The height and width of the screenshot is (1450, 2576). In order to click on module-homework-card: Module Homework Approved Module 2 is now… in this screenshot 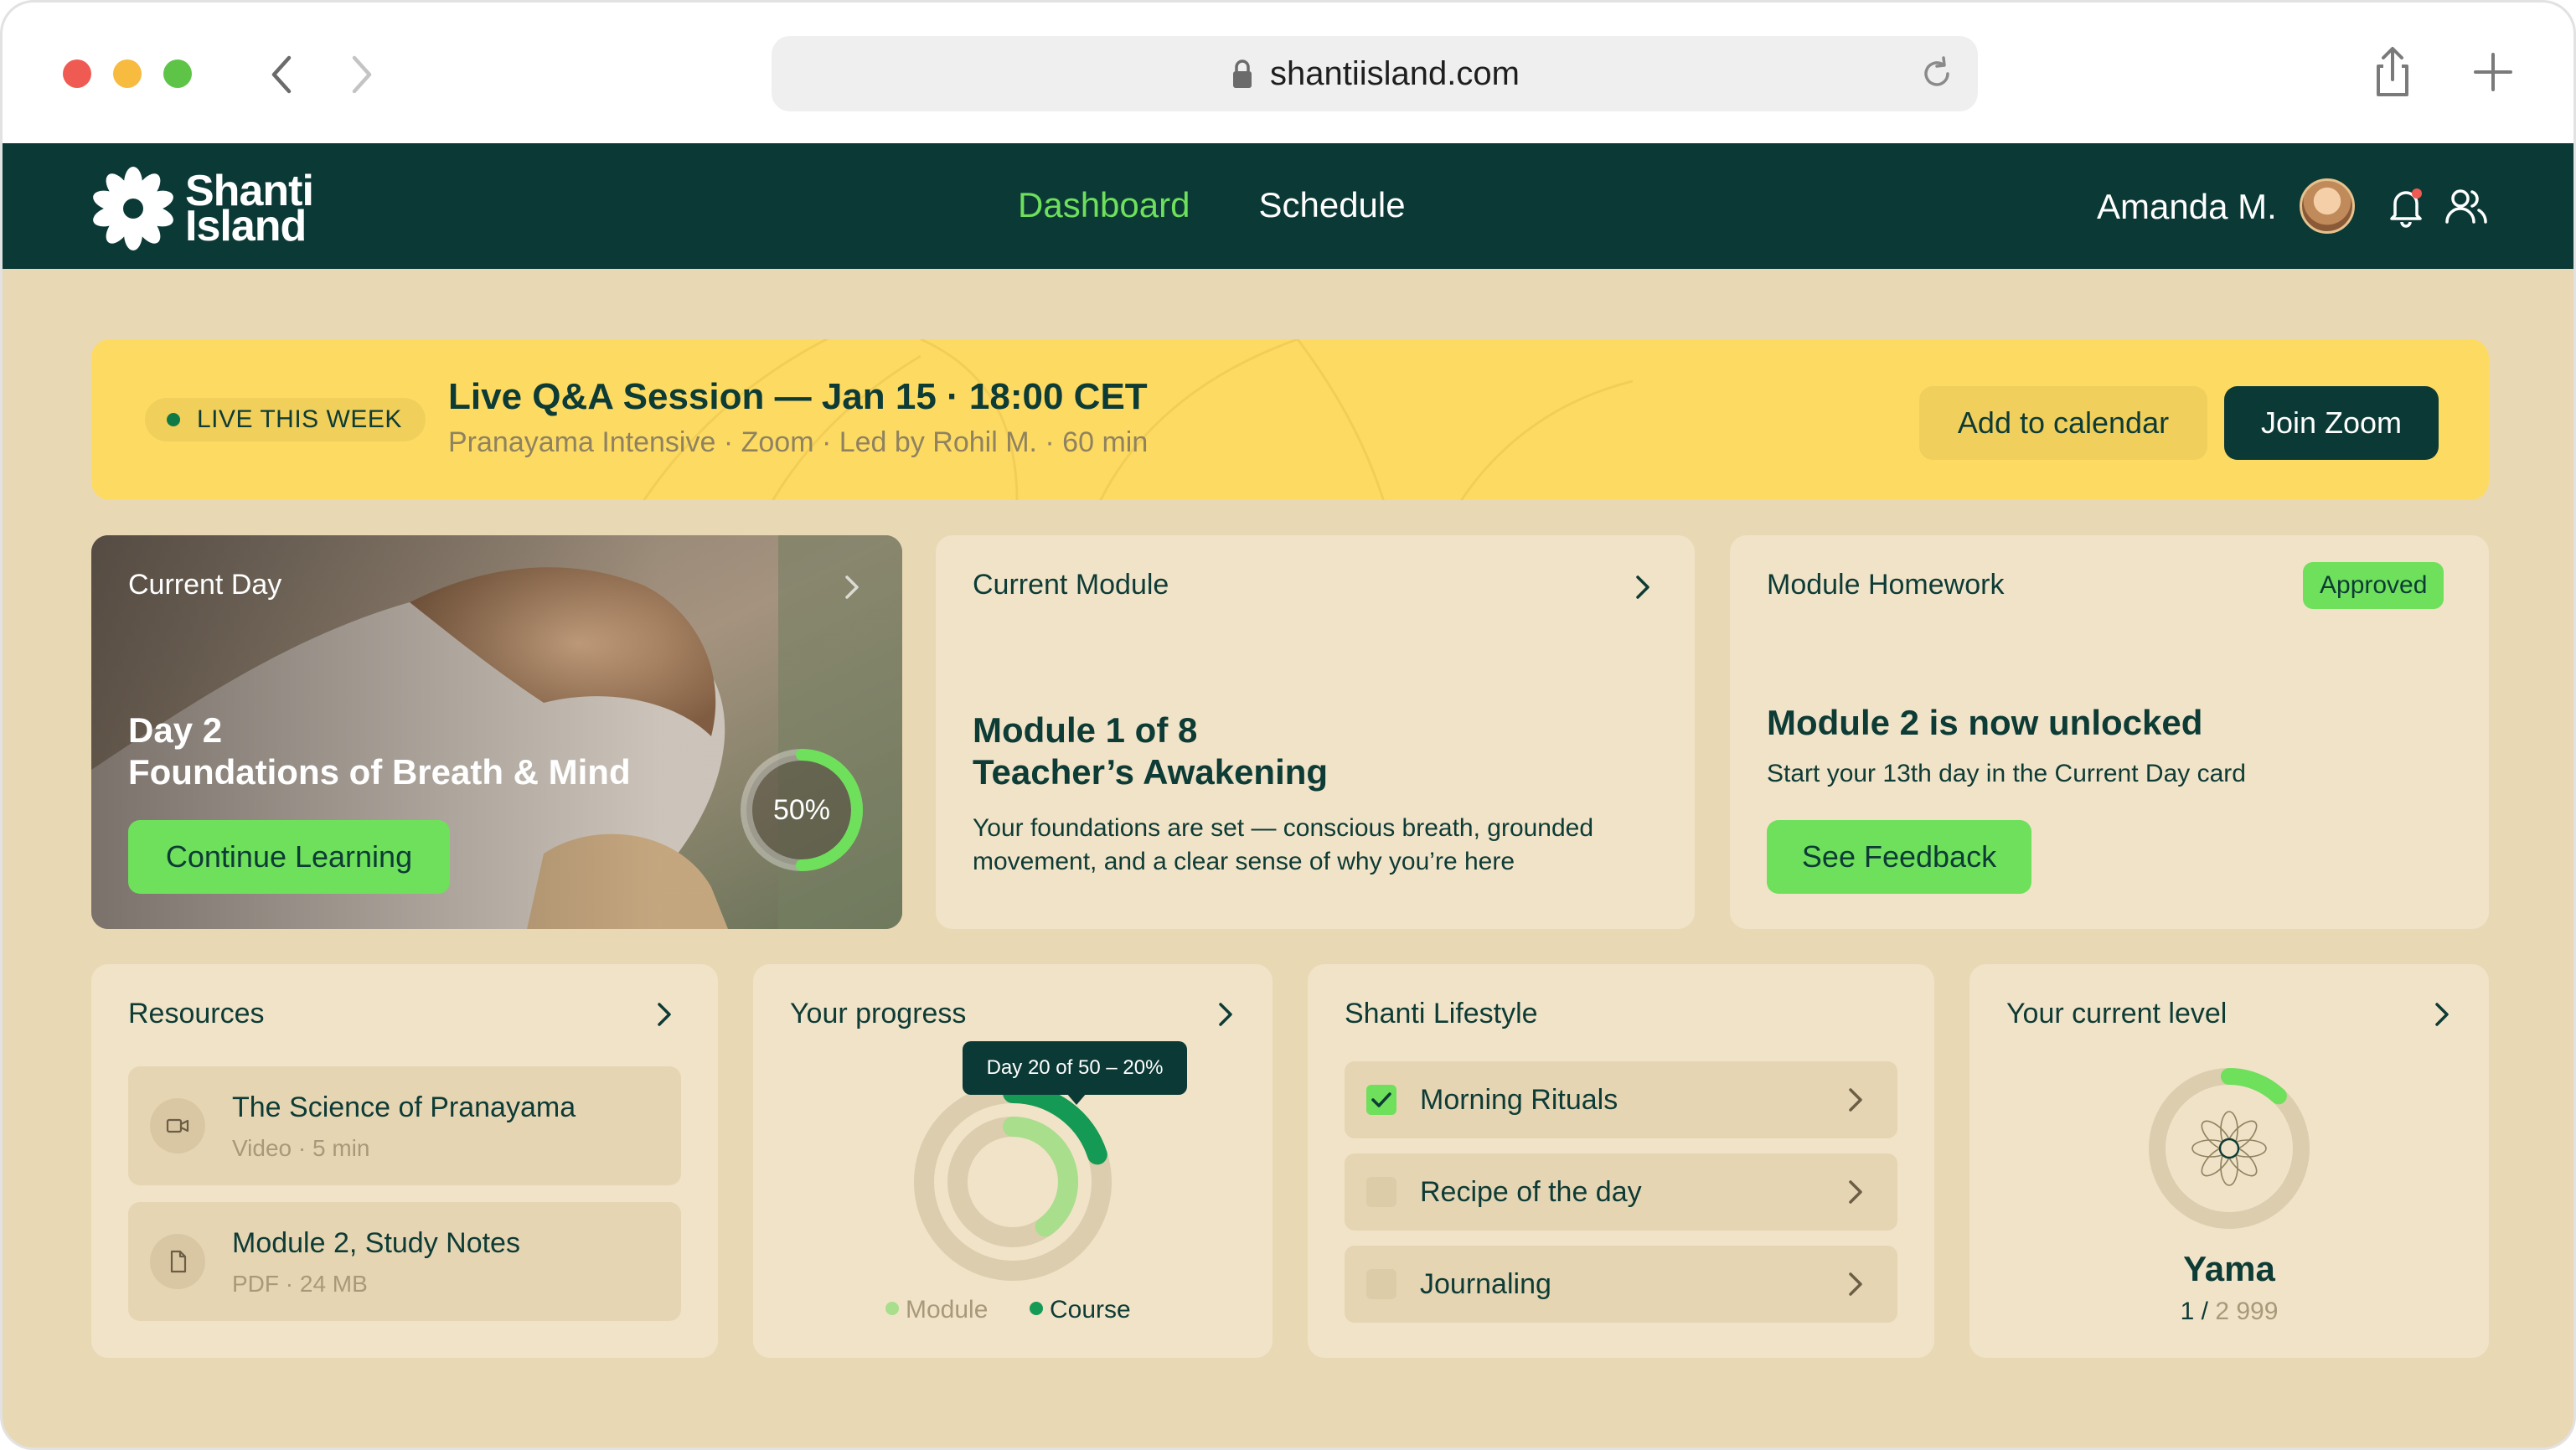, I will do `click(2109, 732)`.